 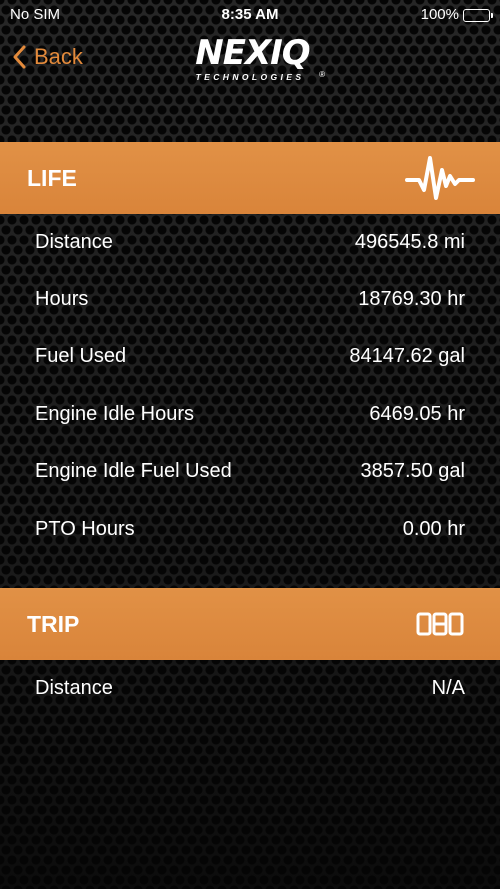 I want to click on trip-row-distance: Distance N/A, so click(x=250, y=688).